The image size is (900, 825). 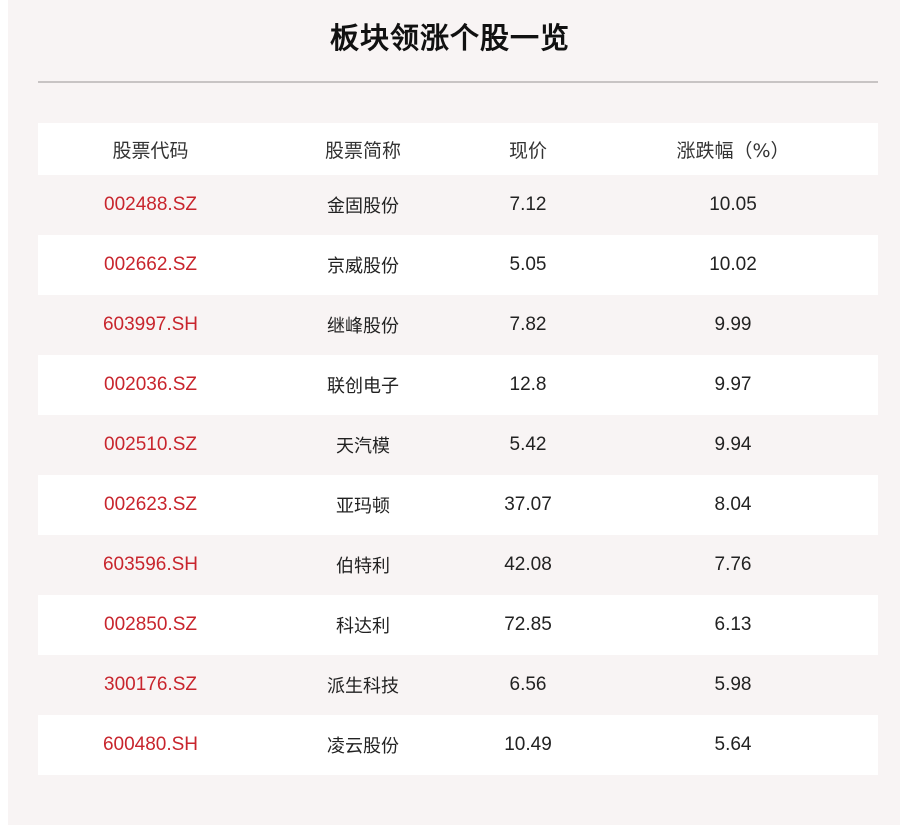 I want to click on stock-code: 600480.SH, so click(x=150, y=744).